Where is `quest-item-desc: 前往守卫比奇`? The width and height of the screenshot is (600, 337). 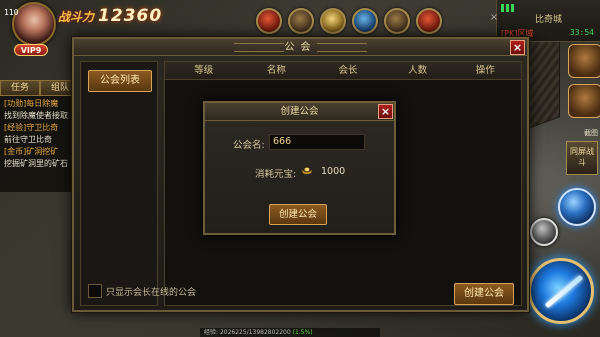
quest-item-desc: 前往守卫比奇 is located at coordinates (40, 140).